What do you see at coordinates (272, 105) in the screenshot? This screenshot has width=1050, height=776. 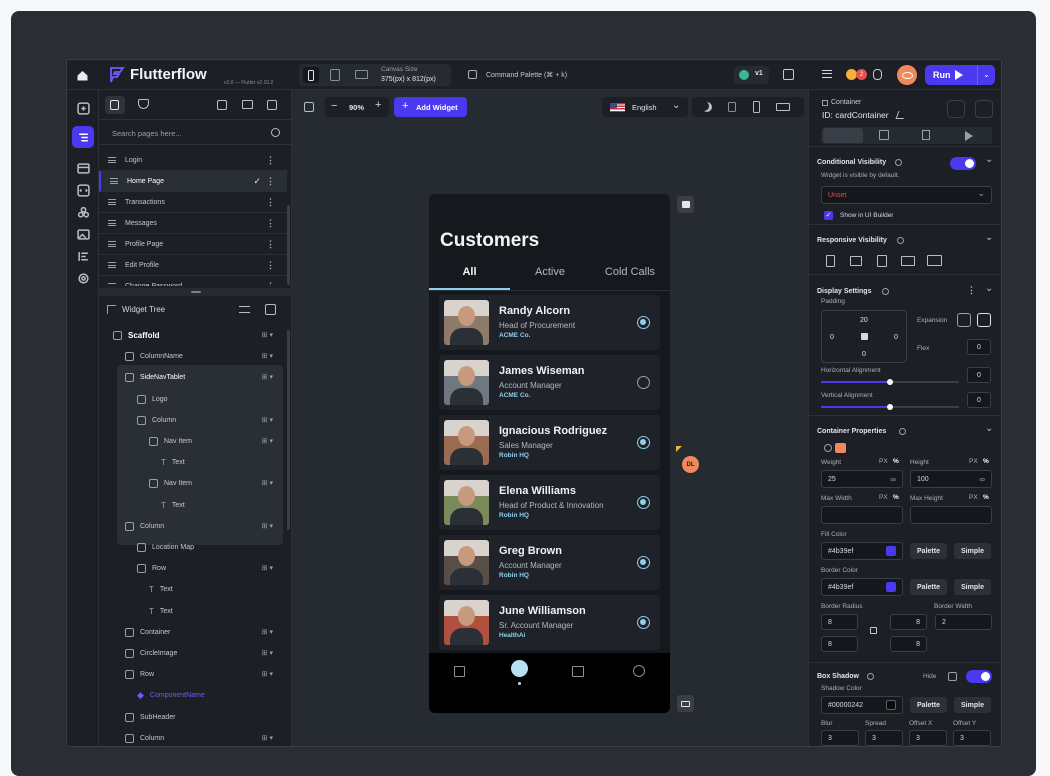 I see `add-folder-icon` at bounding box center [272, 105].